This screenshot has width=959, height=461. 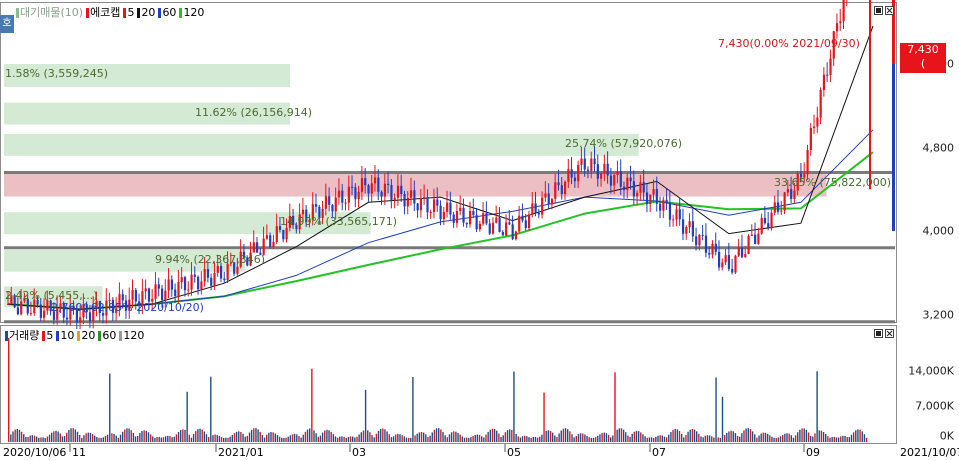 I want to click on legend-label: 거래량, so click(x=24, y=335).